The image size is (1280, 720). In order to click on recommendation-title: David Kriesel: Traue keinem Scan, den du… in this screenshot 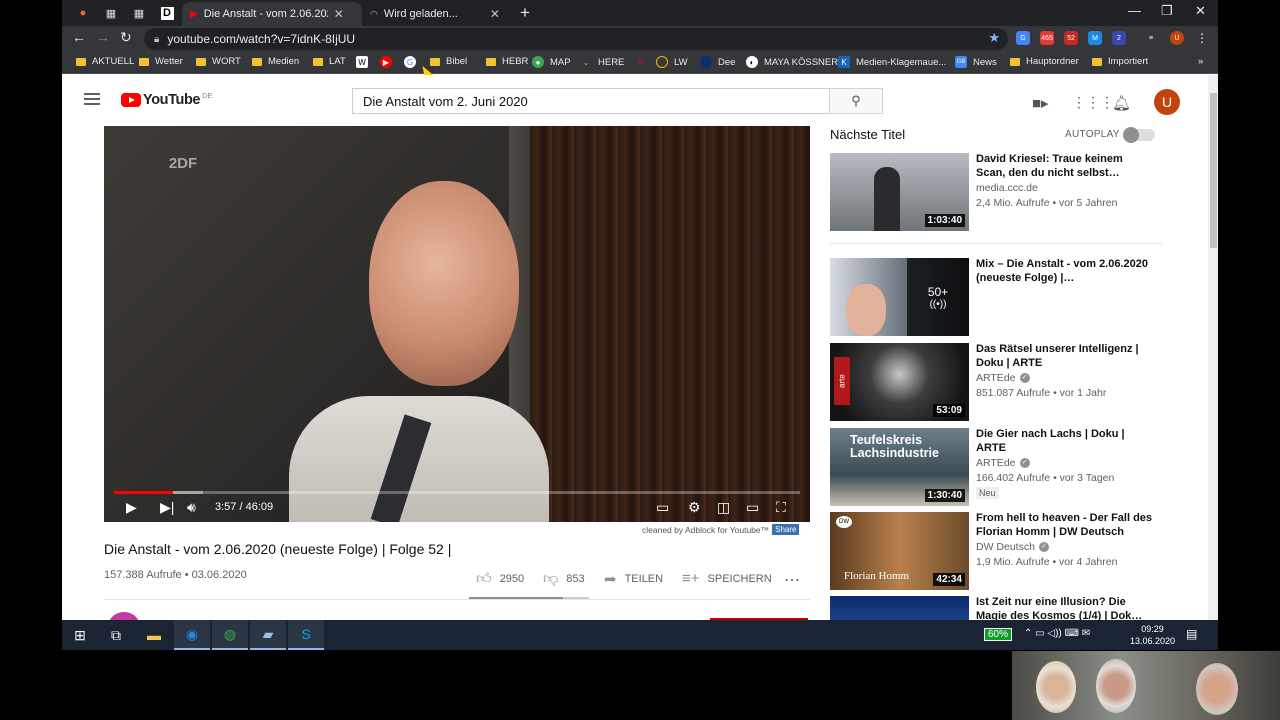, I will do `click(1065, 166)`.